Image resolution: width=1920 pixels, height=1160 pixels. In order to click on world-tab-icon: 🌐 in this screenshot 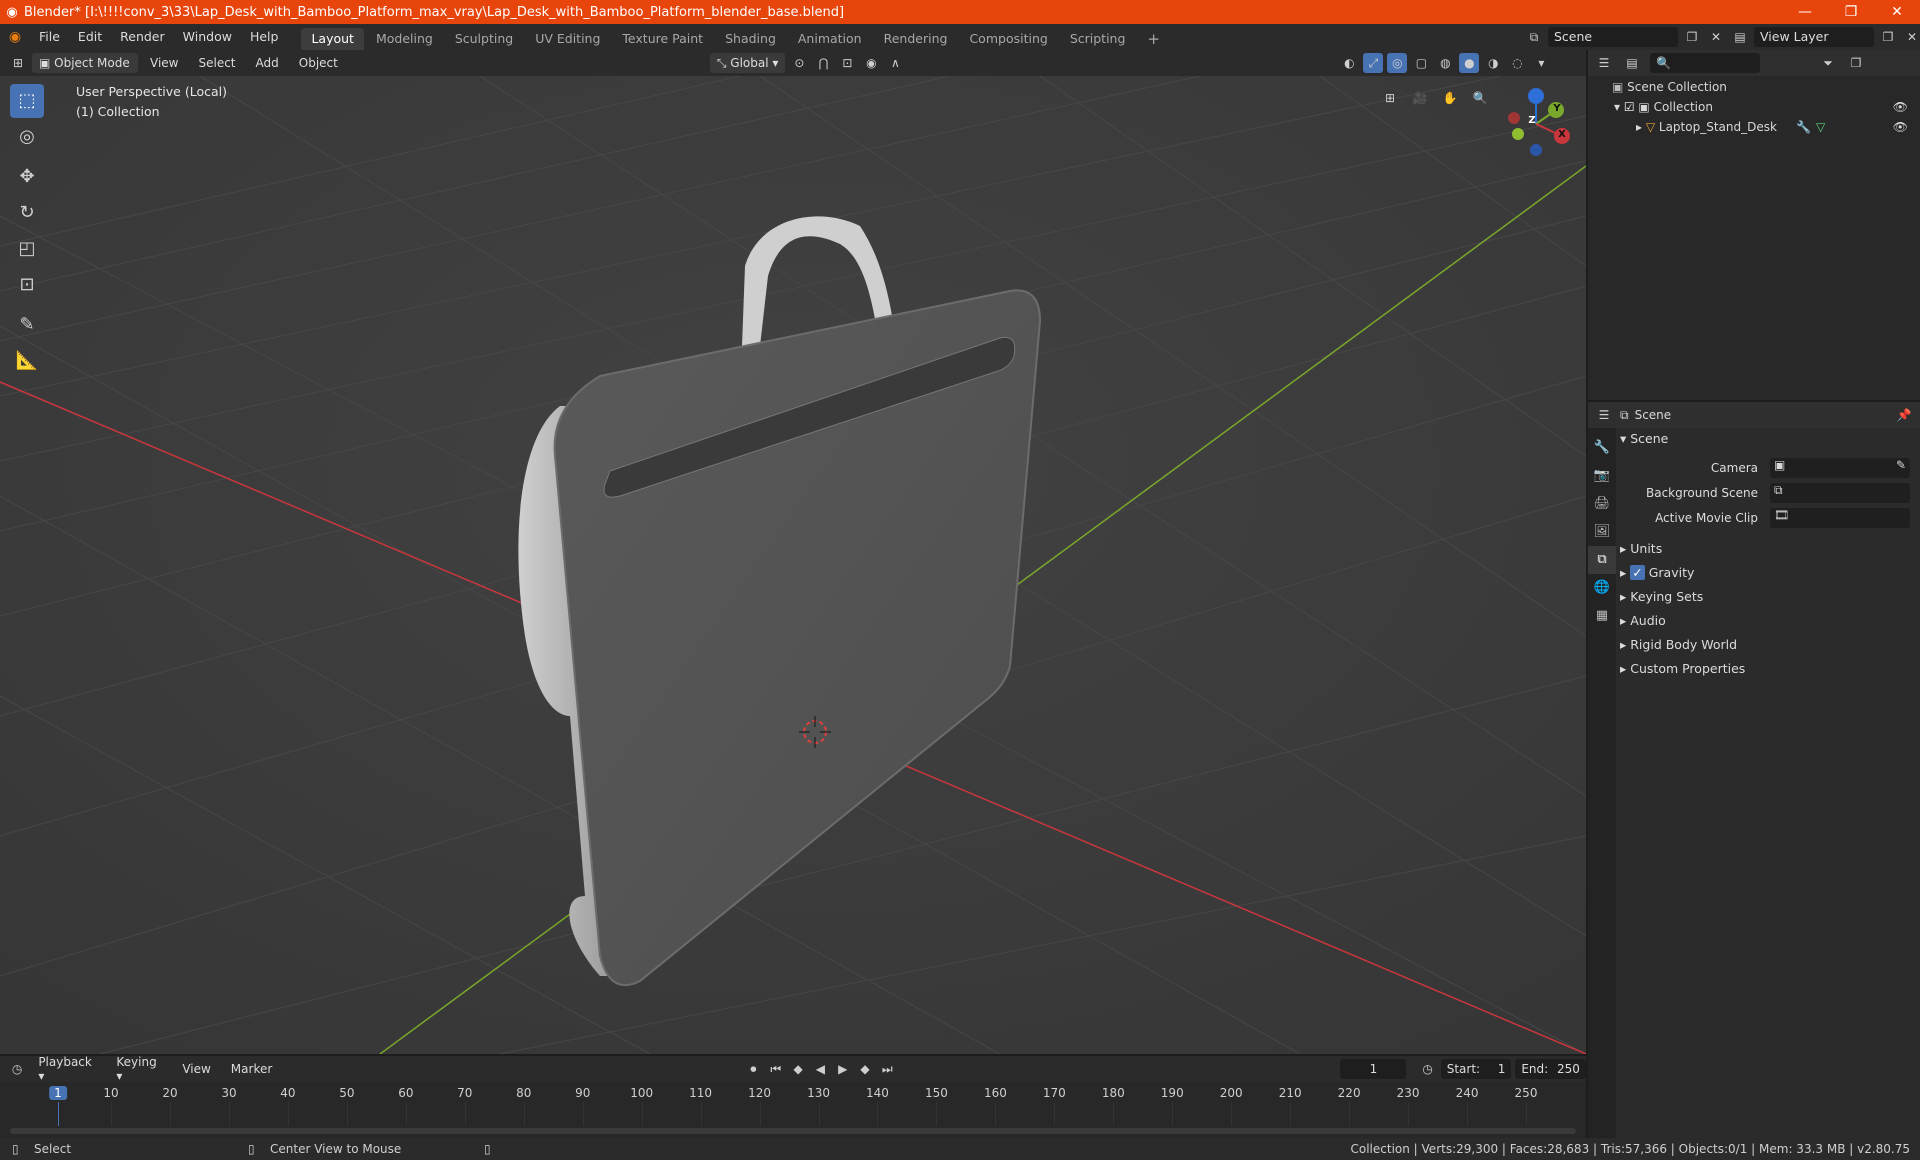, I will do `click(1602, 588)`.